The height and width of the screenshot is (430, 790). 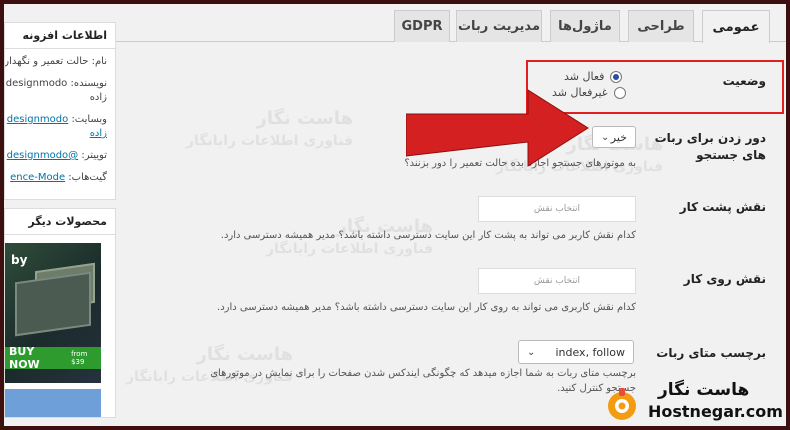 I want to click on github-link: ence-Mode, so click(x=37, y=177).